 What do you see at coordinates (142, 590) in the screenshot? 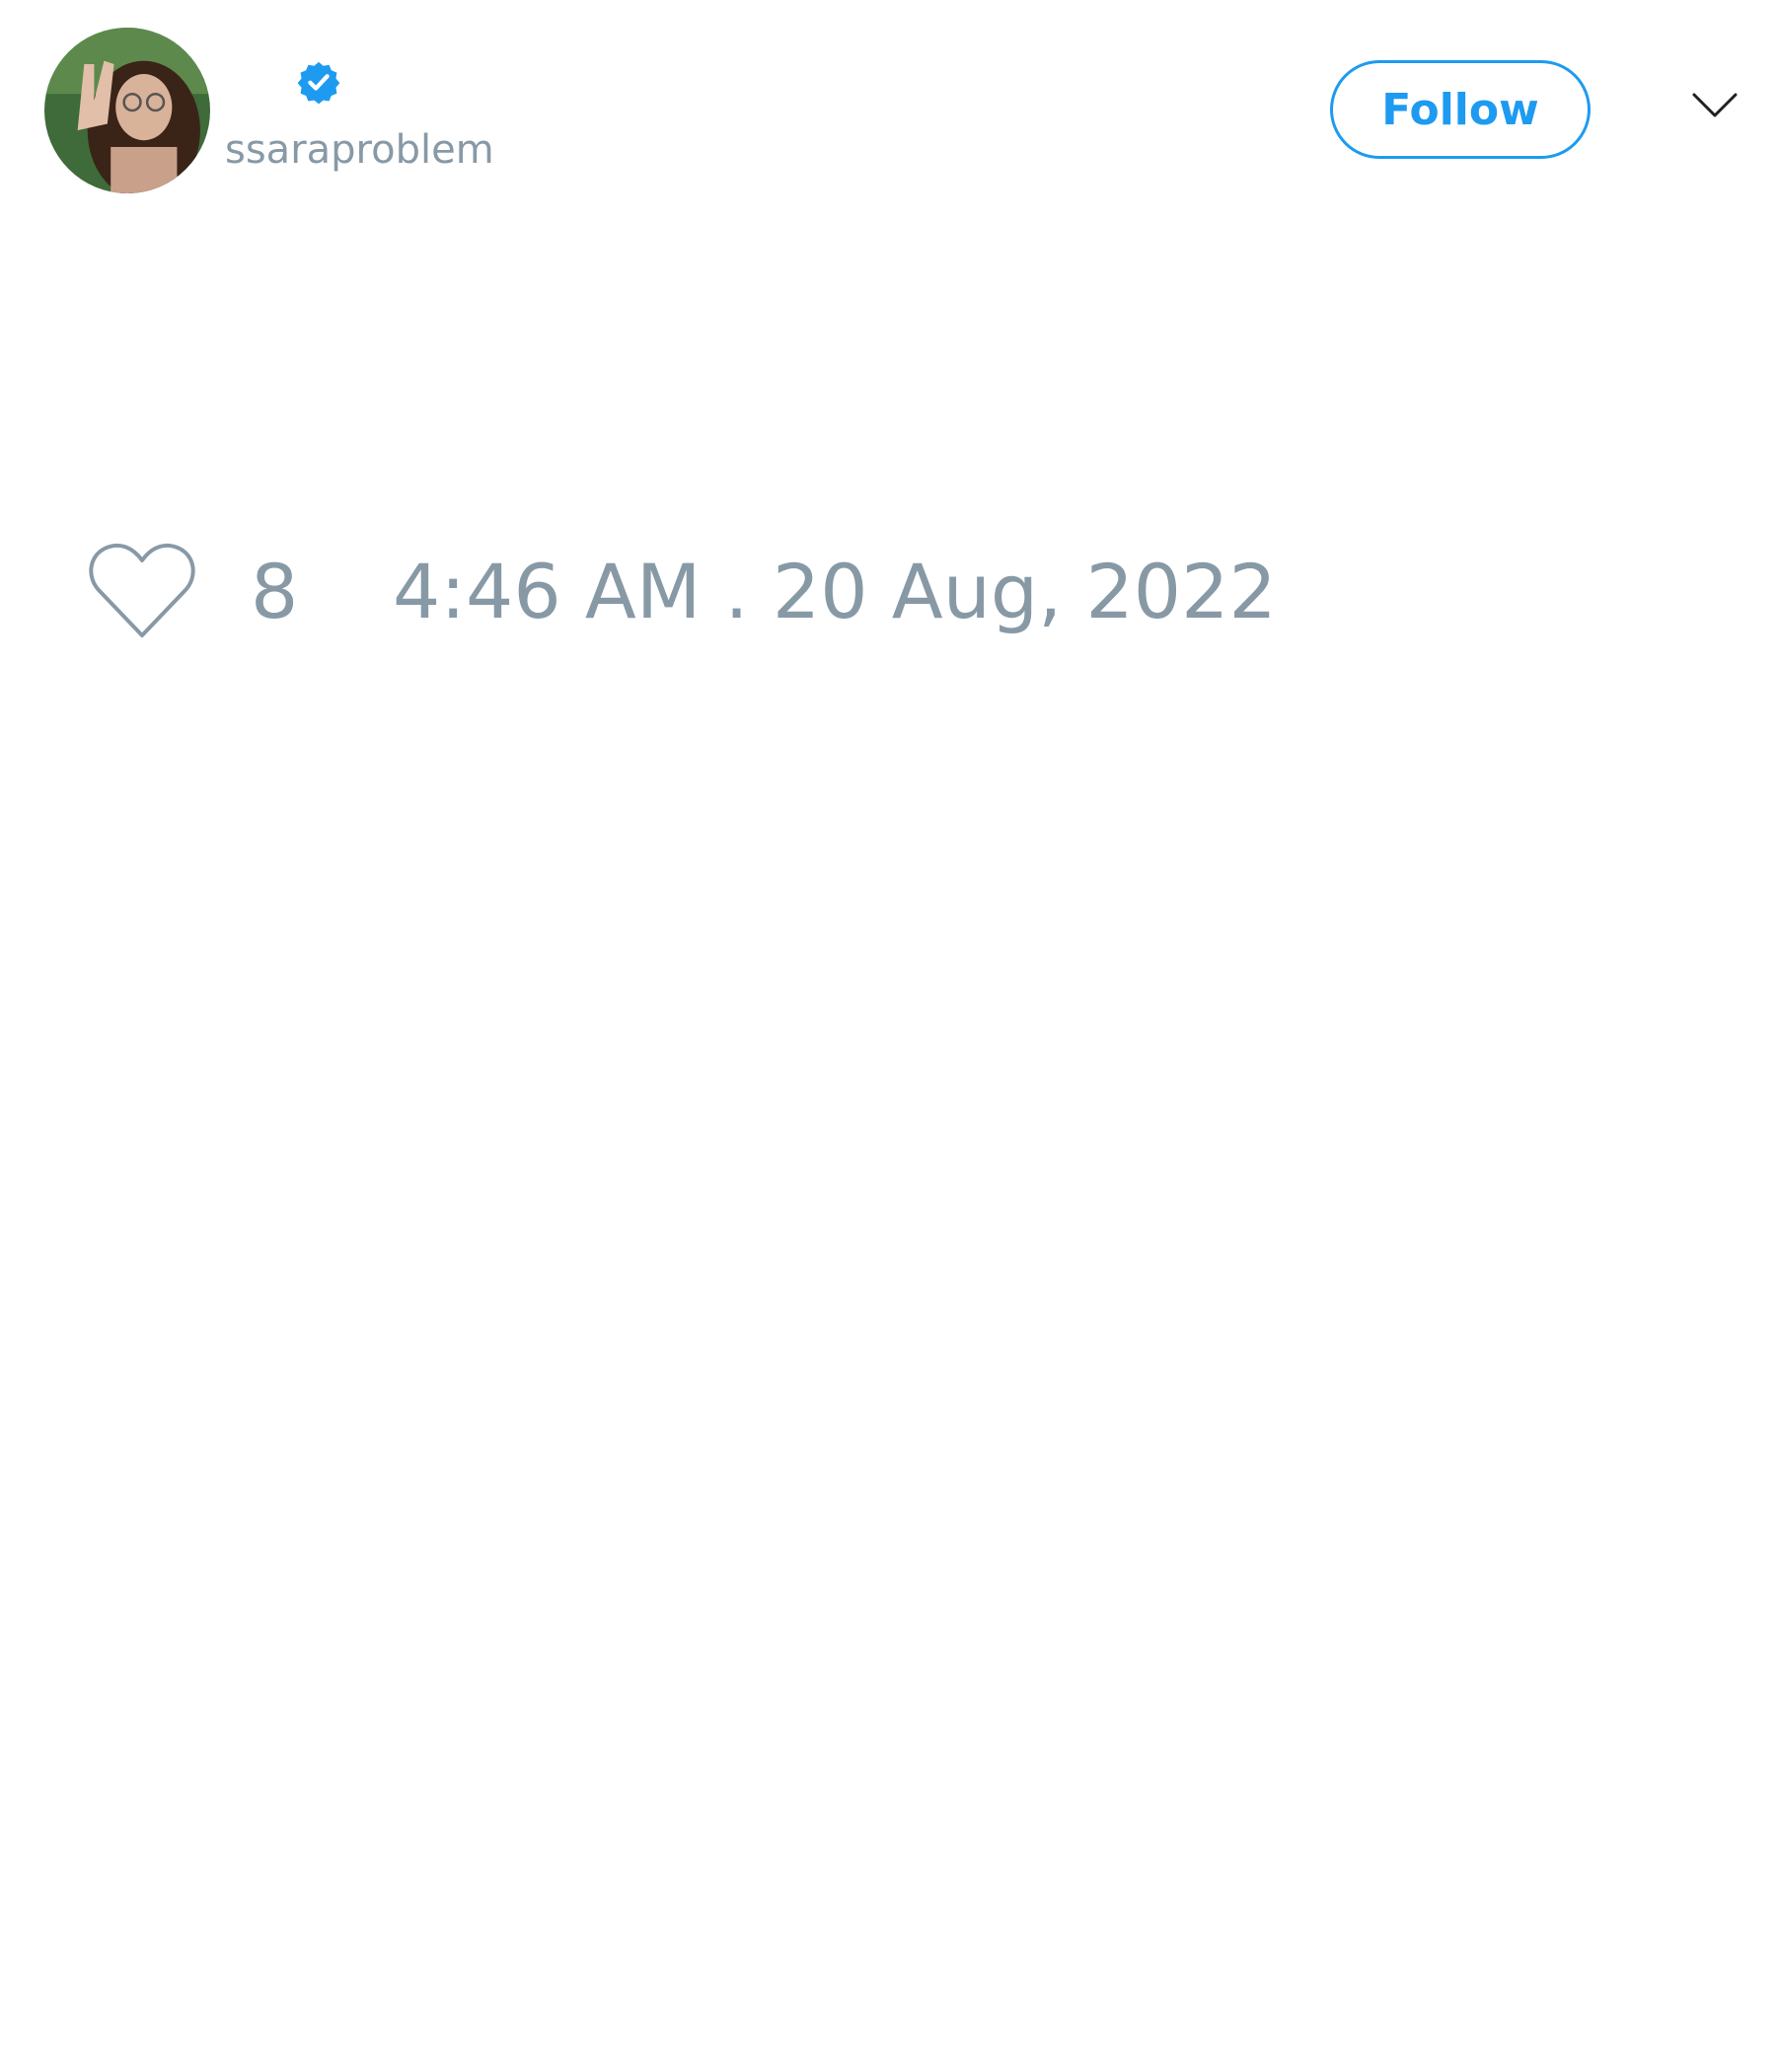
I see `heart-icon` at bounding box center [142, 590].